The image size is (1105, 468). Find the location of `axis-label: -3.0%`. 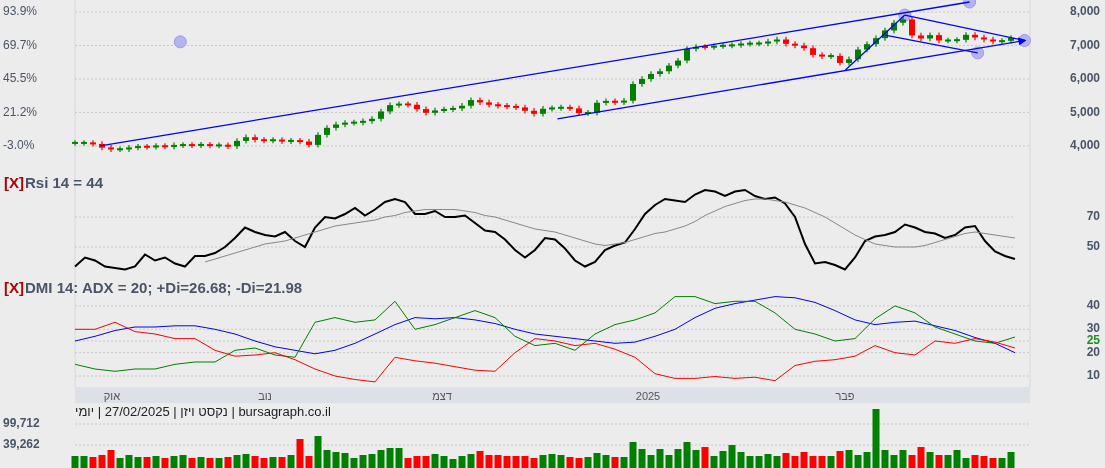

axis-label: -3.0% is located at coordinates (19, 145).